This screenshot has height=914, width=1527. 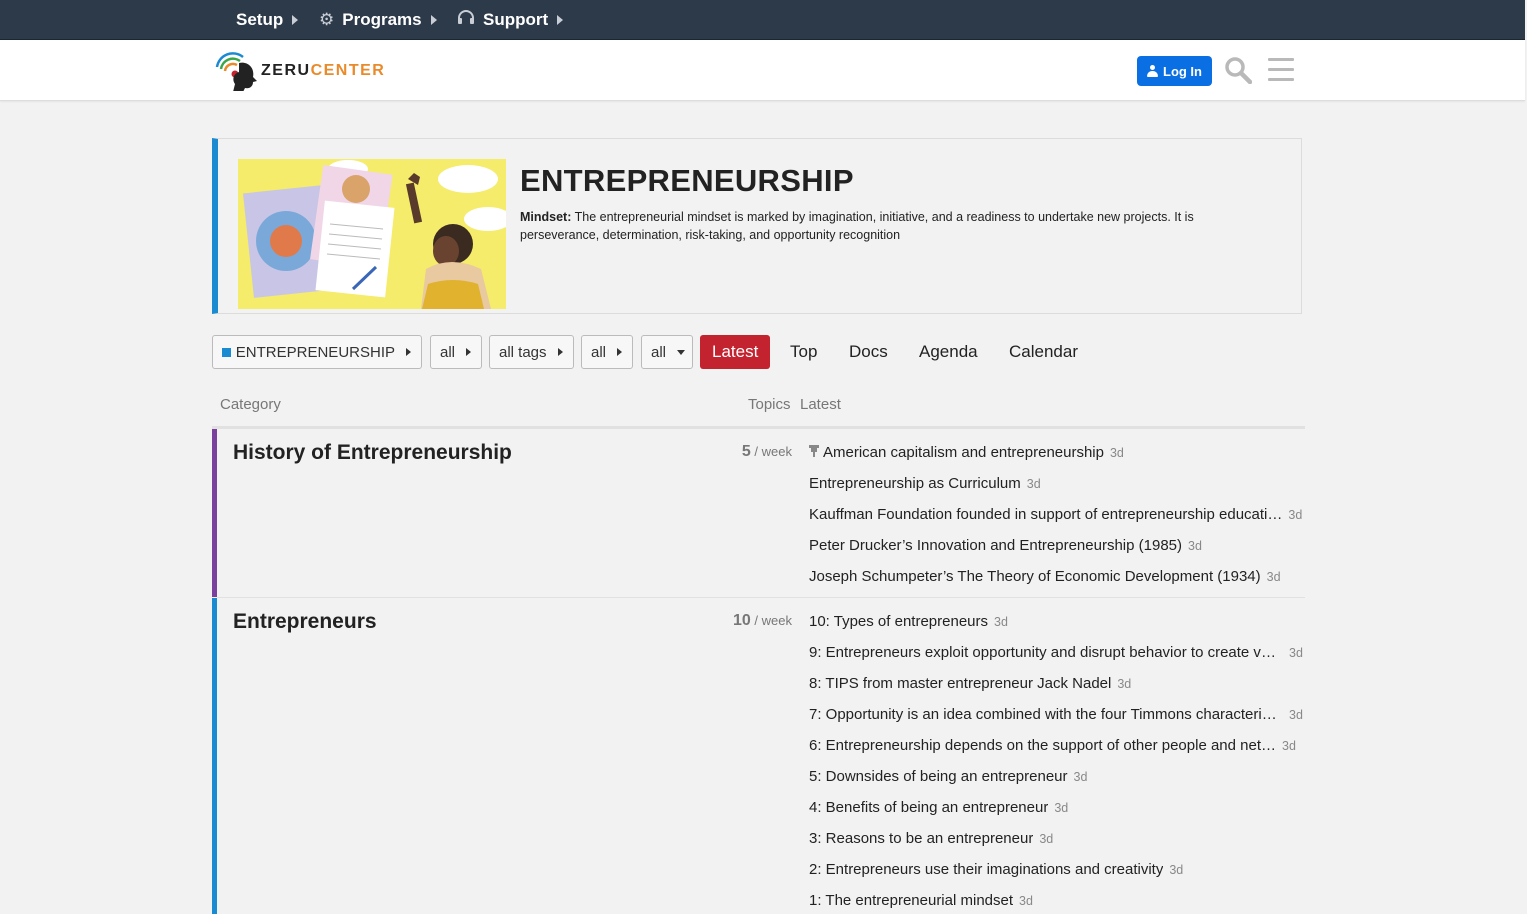 I want to click on topic-link: 1: The entrepreneurial mindset 3d, so click(x=921, y=900).